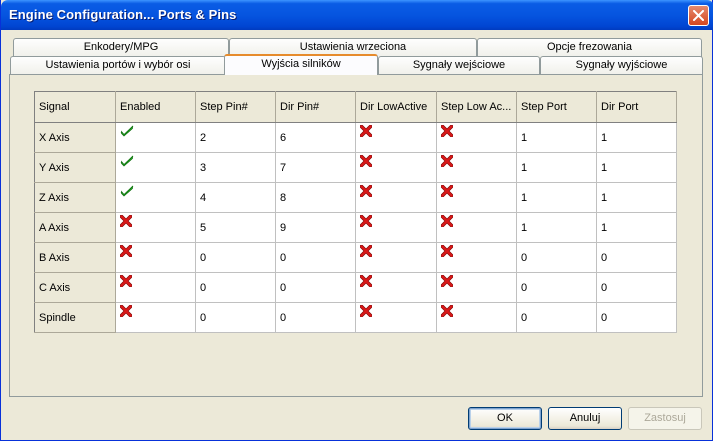 The height and width of the screenshot is (441, 713). What do you see at coordinates (235, 137) in the screenshot?
I see `cell-step-pin: 2` at bounding box center [235, 137].